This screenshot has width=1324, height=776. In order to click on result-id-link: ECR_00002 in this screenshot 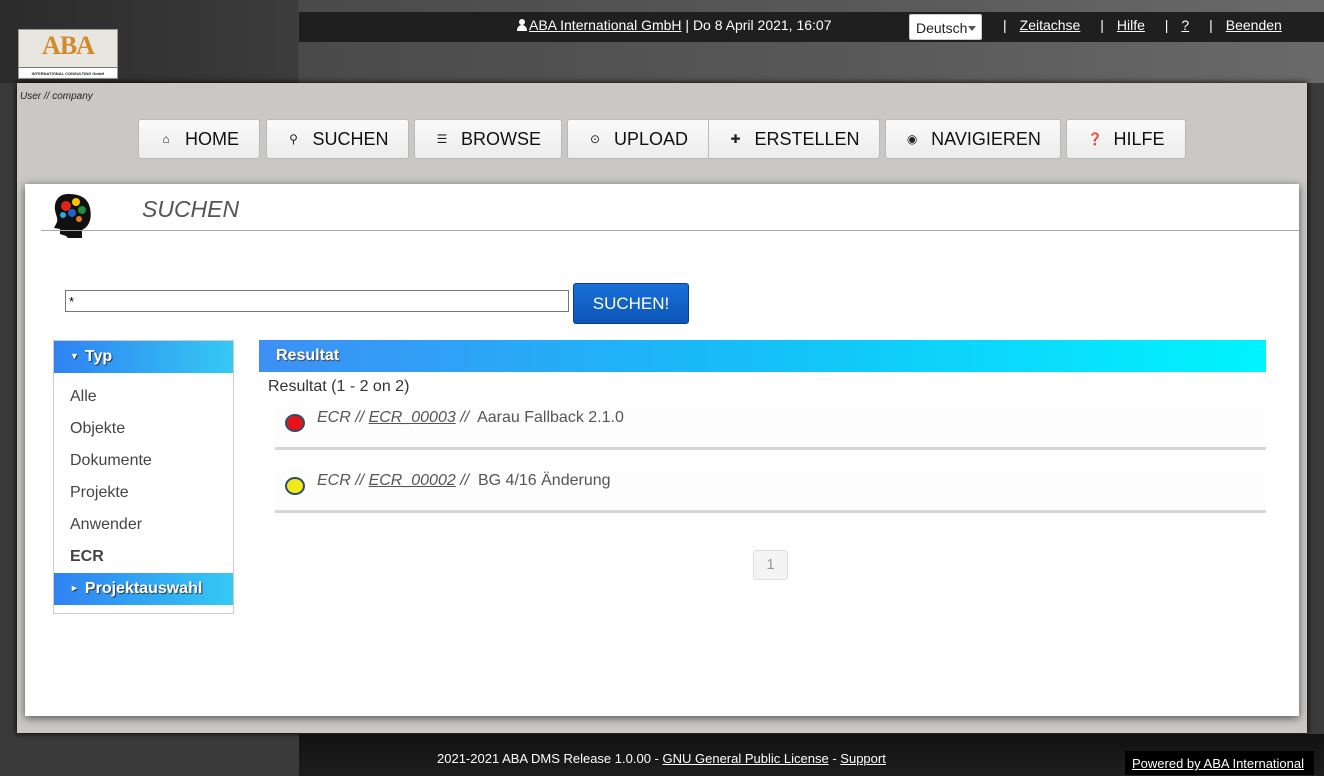, I will do `click(412, 480)`.